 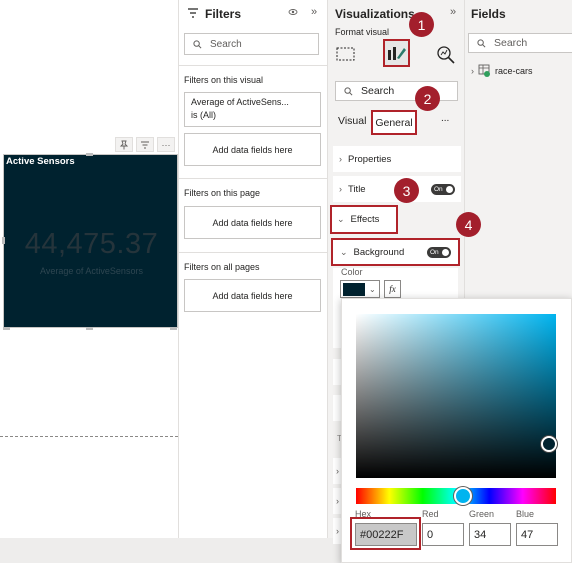 I want to click on table-icon, so click(x=484, y=70).